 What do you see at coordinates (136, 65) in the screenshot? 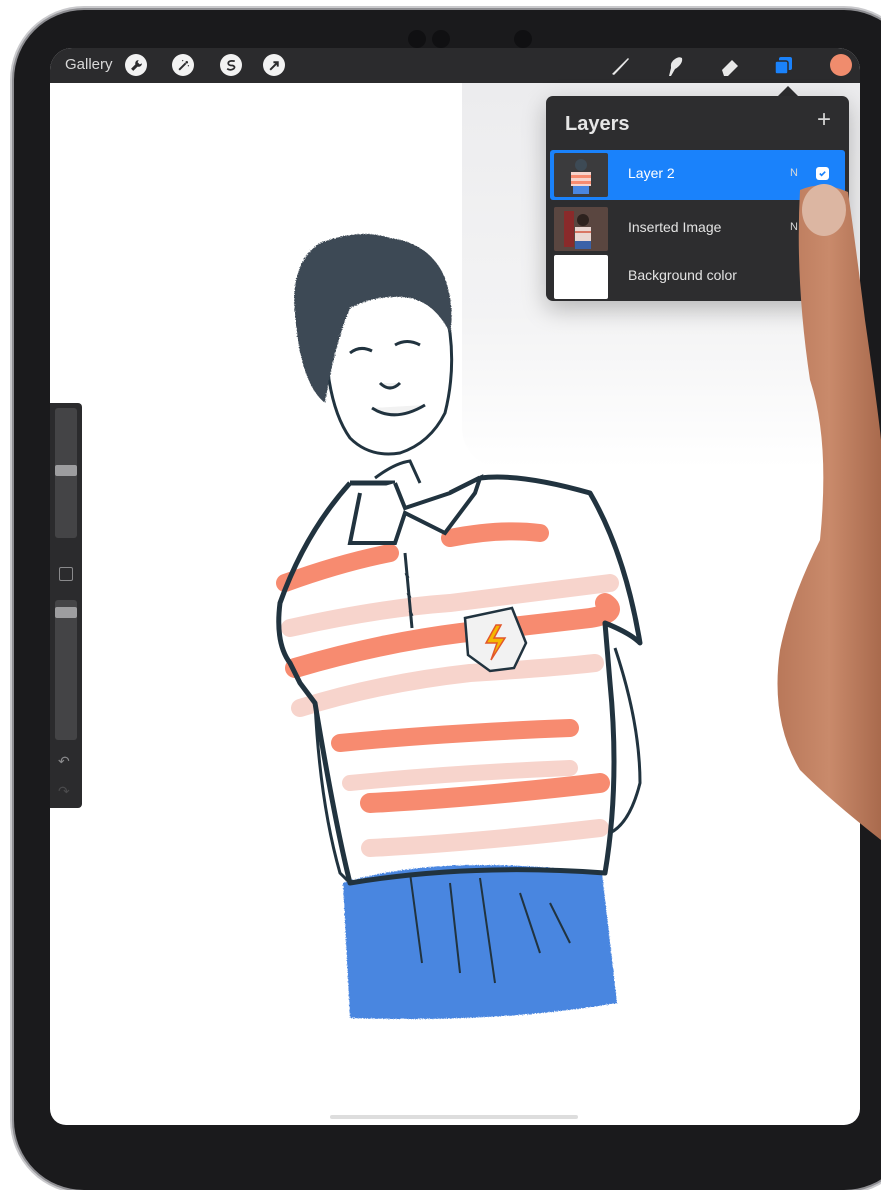
I see `wrench-icon` at bounding box center [136, 65].